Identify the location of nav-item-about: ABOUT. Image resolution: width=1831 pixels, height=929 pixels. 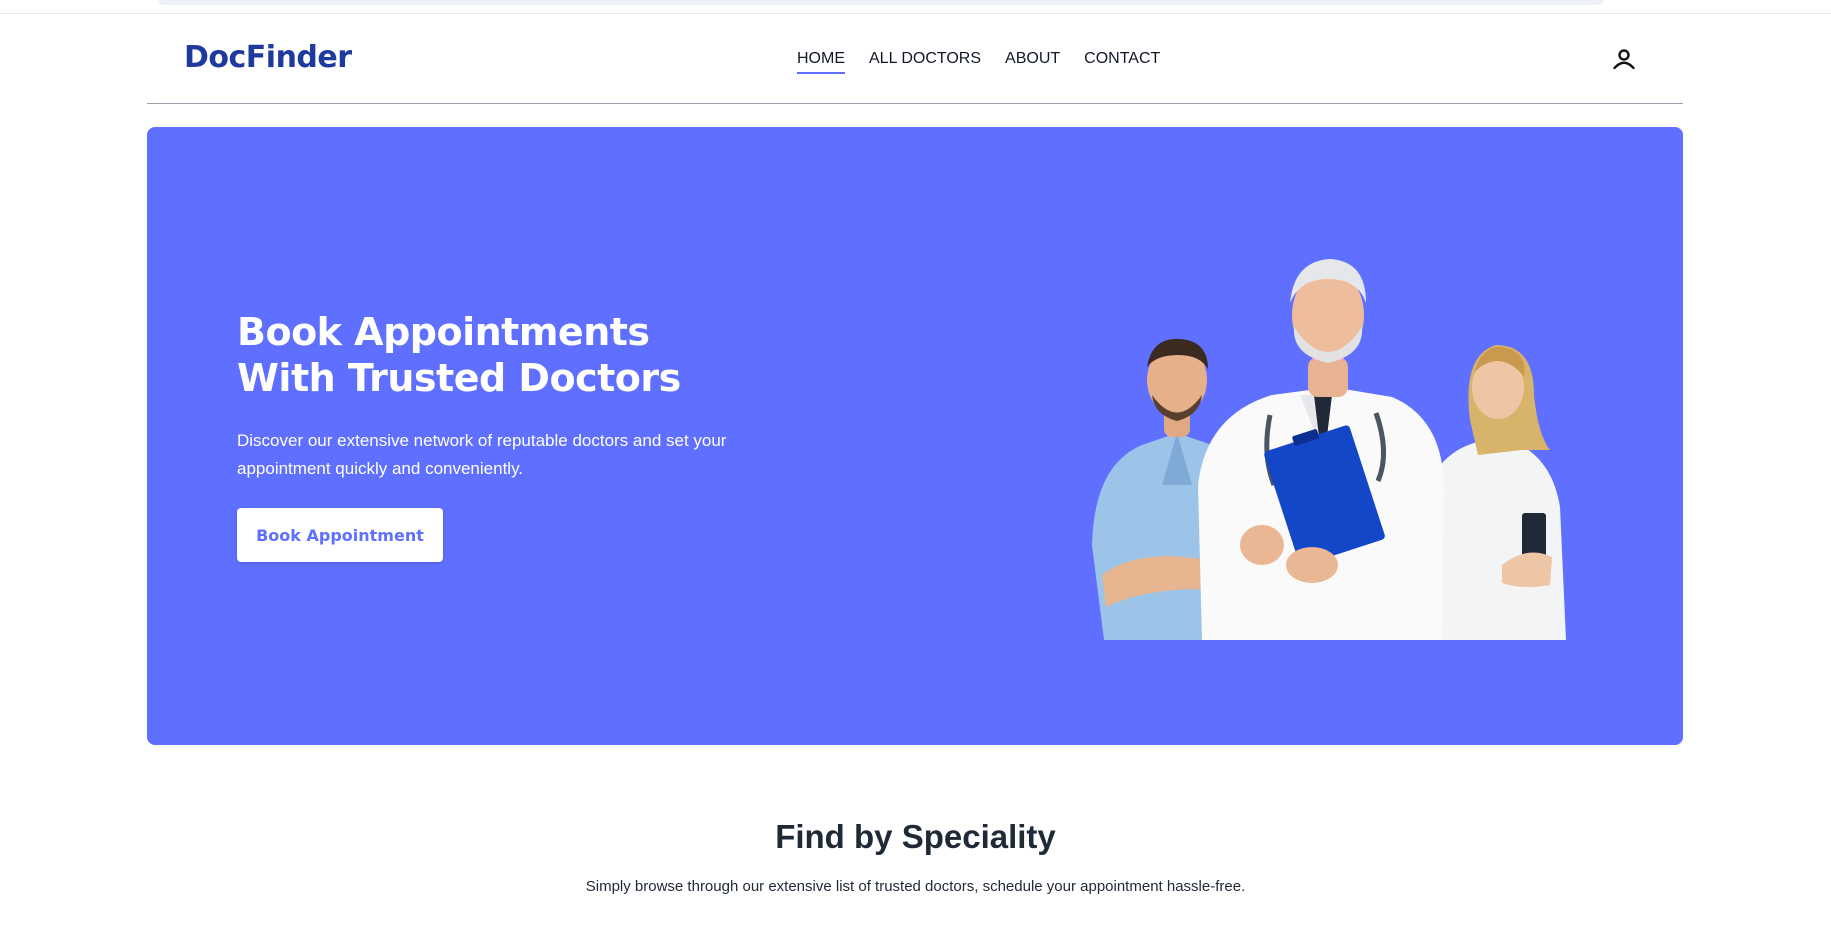
(1032, 62).